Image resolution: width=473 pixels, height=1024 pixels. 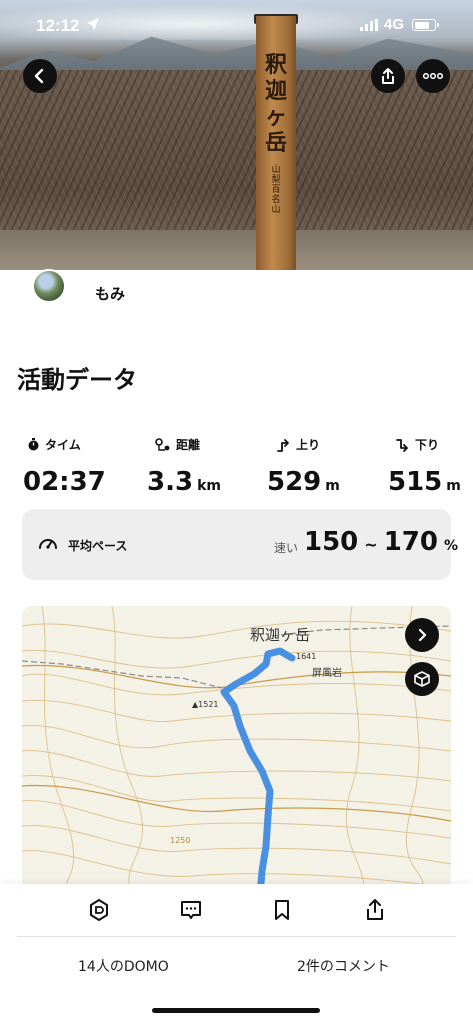 I want to click on chevron-right-icon, so click(x=422, y=635).